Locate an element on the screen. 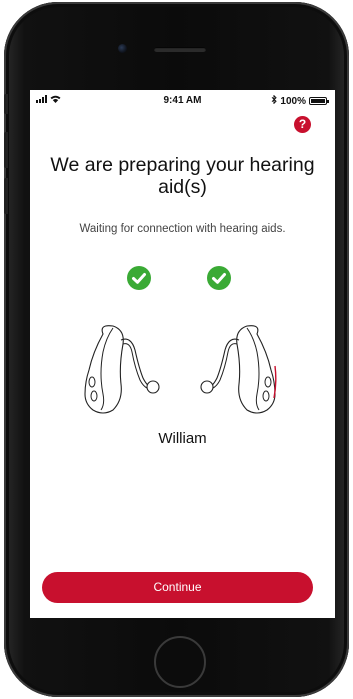 This screenshot has width=353, height=699. battery-icon is located at coordinates (319, 101).